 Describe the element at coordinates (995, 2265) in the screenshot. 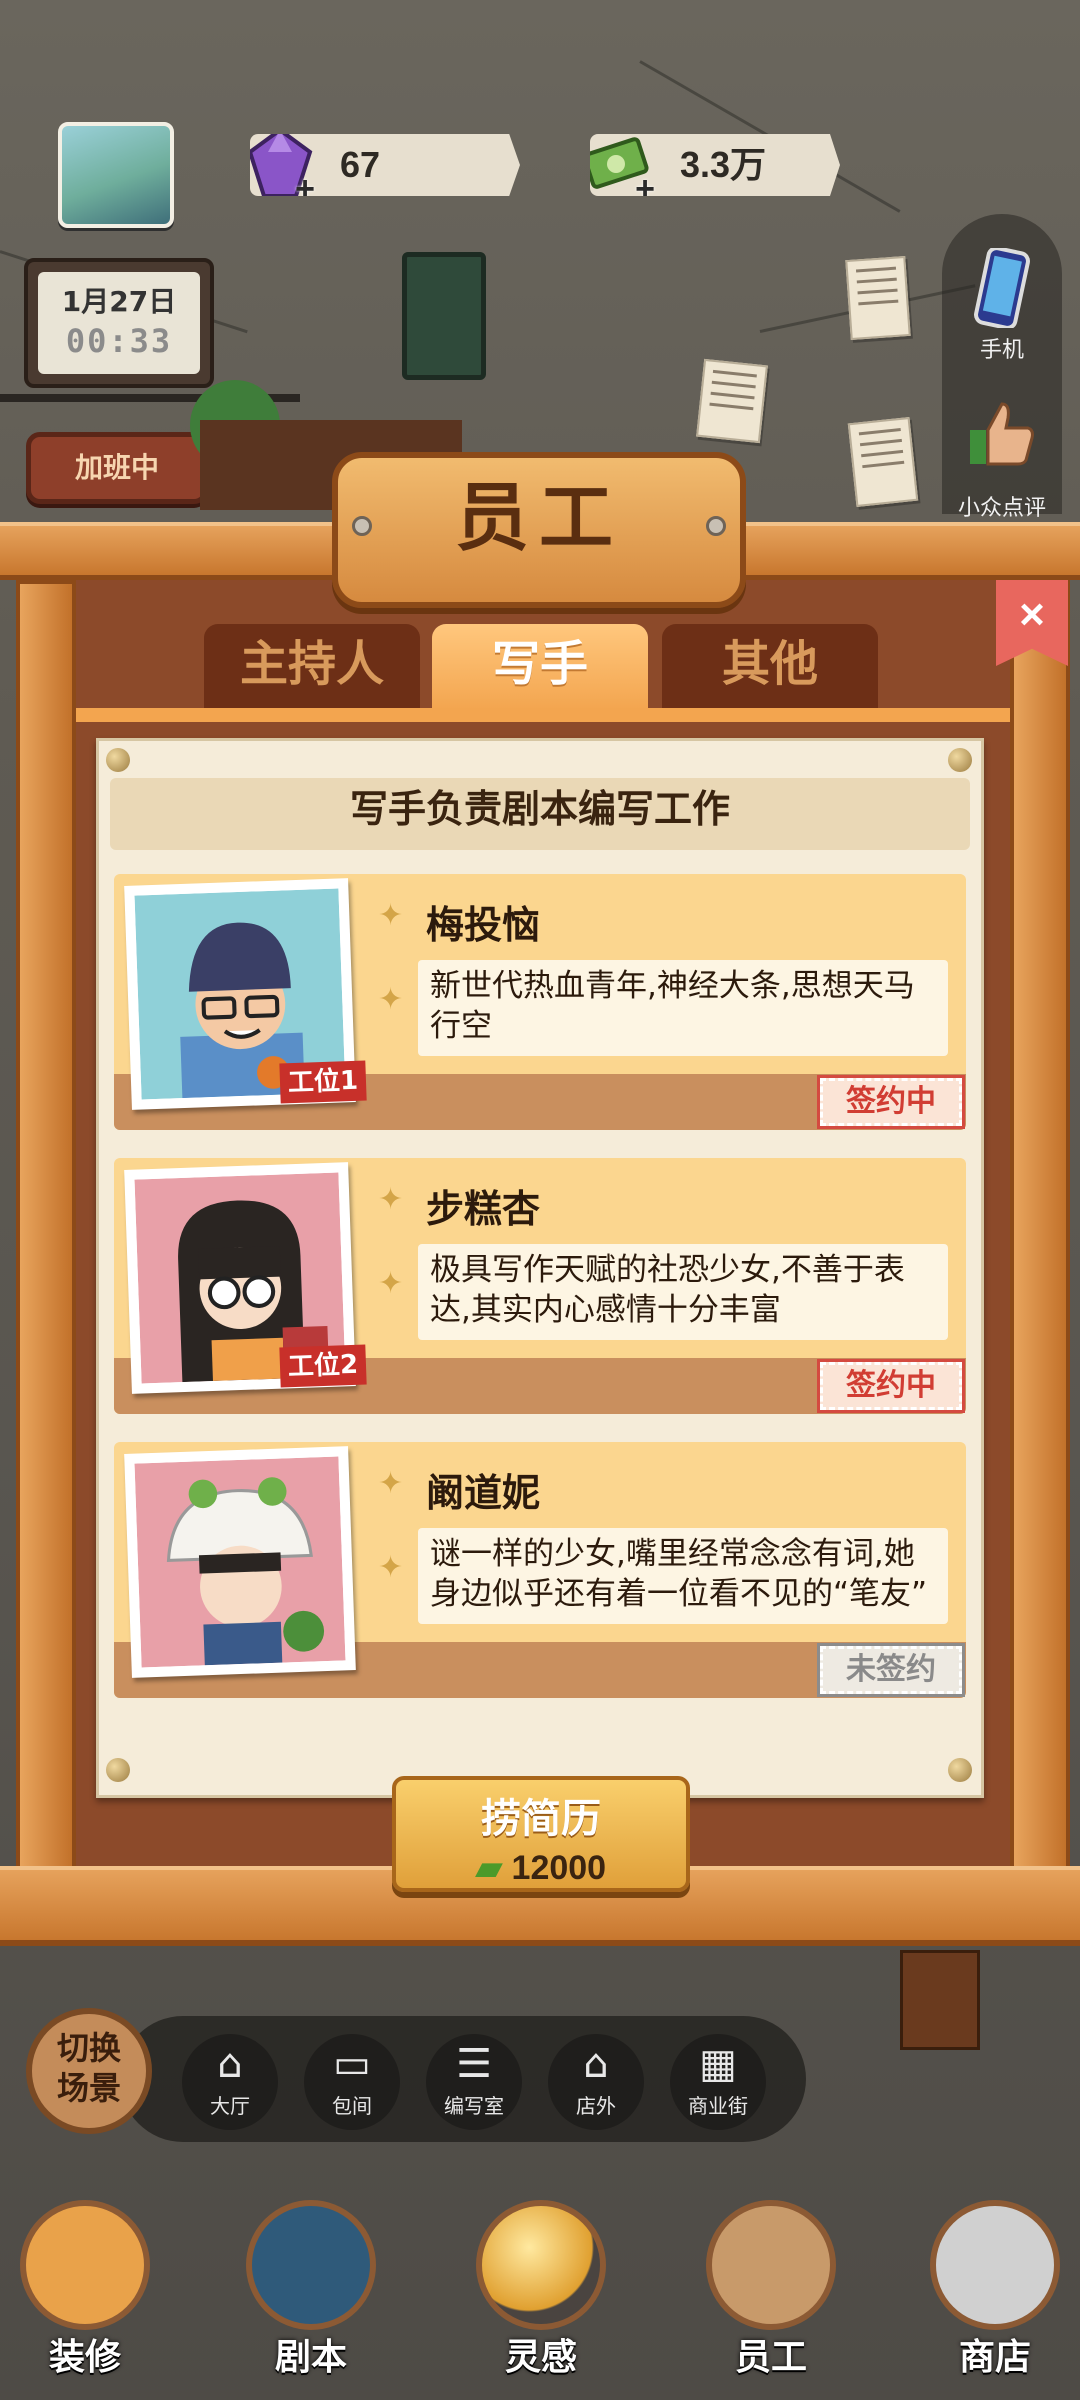

I see `shop-icon` at that location.